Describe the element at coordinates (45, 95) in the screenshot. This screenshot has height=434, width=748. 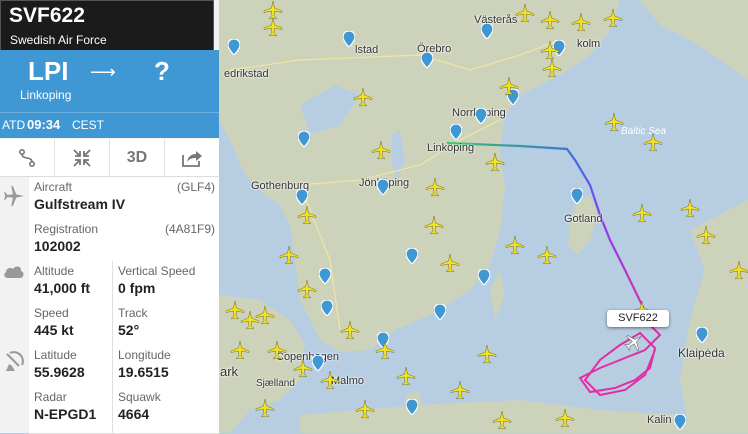
I see `origin-city: Linkoping` at that location.